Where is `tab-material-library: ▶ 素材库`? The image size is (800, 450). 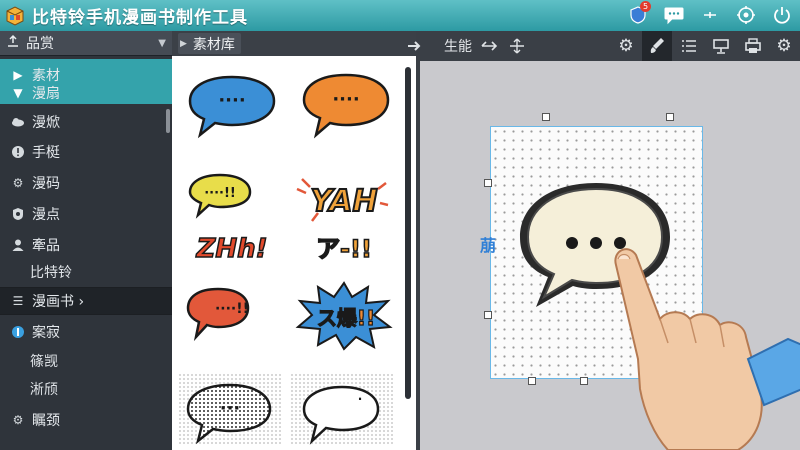
tab-material-library: ▶ 素材库 is located at coordinates (209, 43).